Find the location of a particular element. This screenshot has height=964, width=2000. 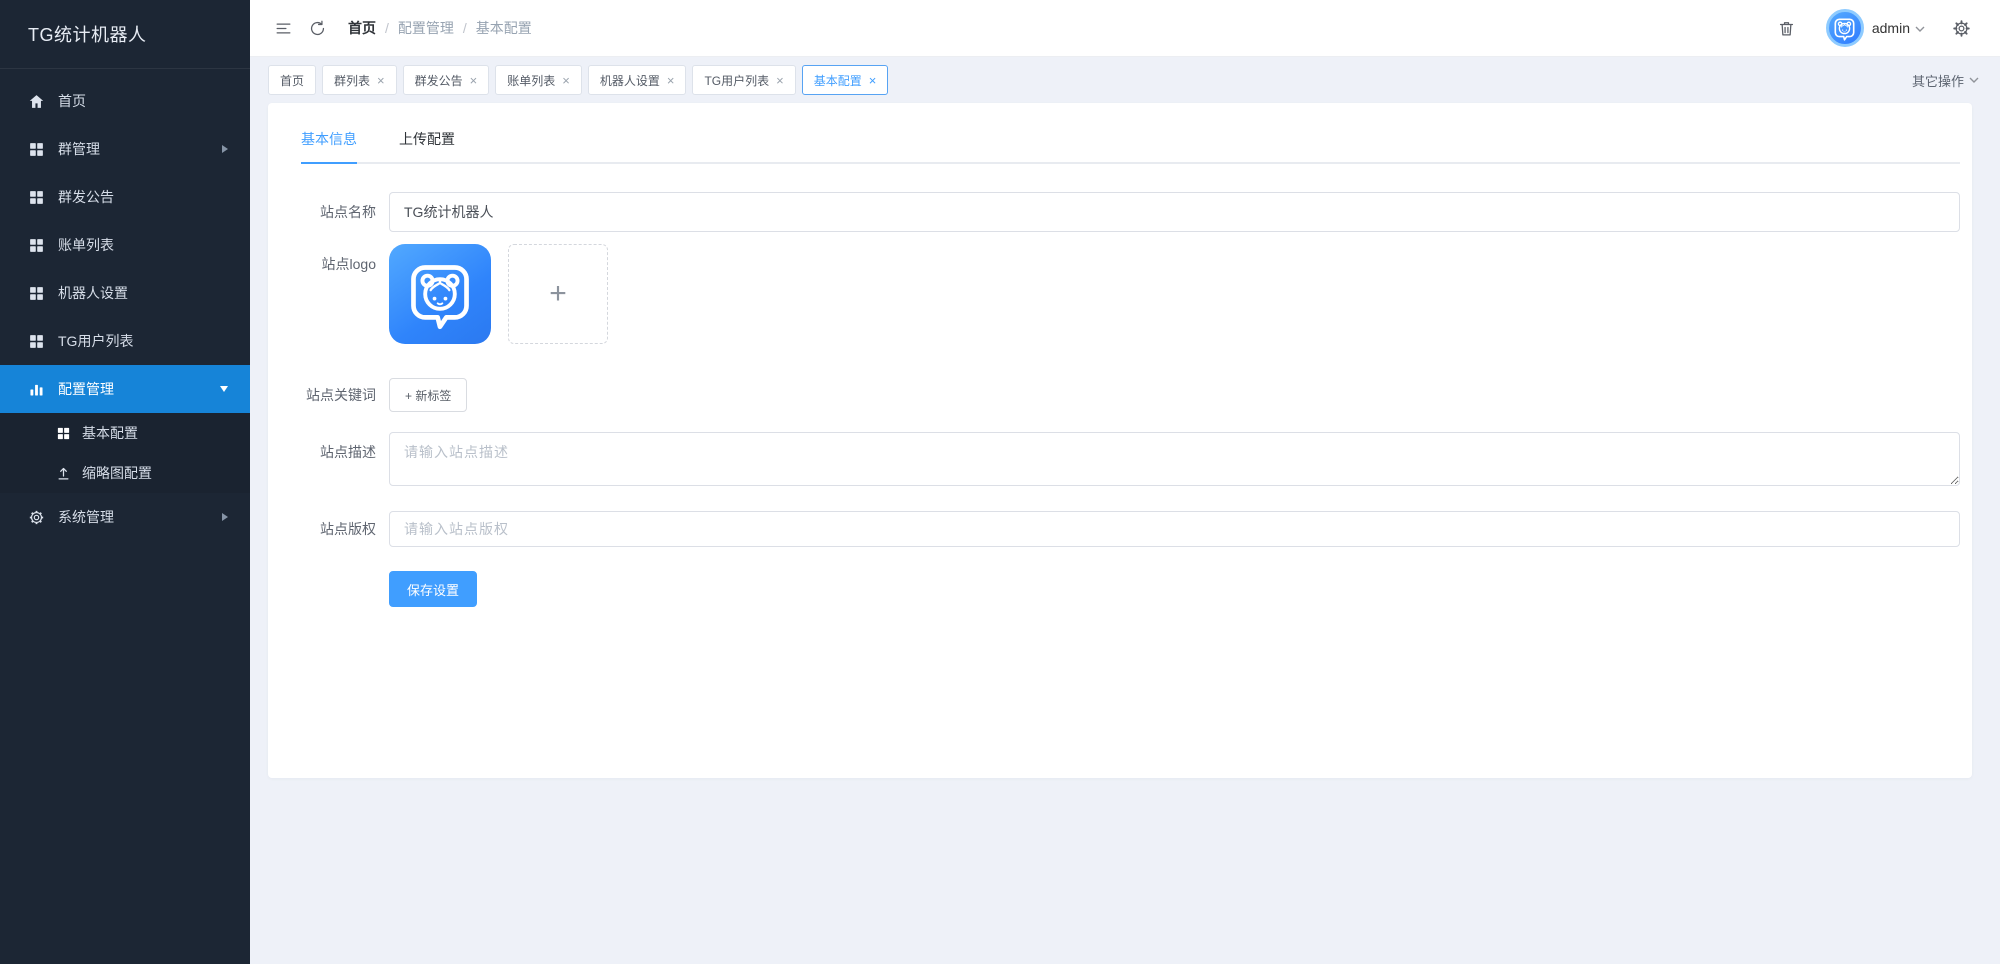

breadcrumb-home: 首页 is located at coordinates (362, 28).